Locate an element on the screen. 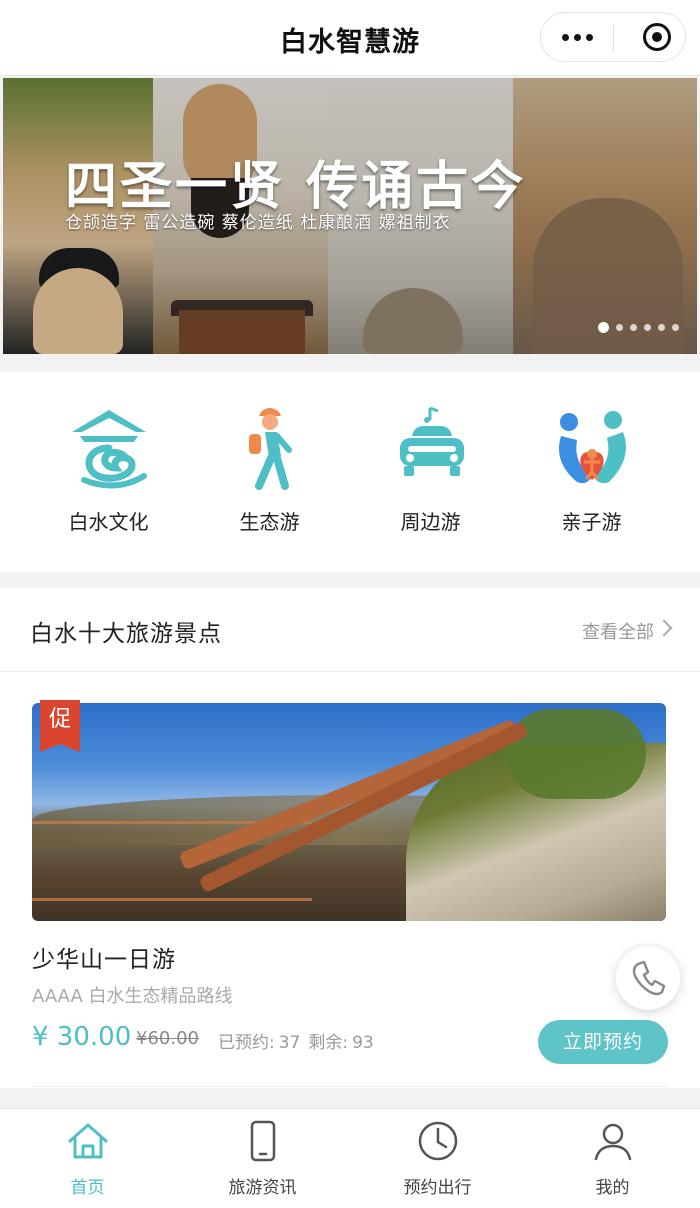 The height and width of the screenshot is (1208, 700). card-divider is located at coordinates (350, 1086).